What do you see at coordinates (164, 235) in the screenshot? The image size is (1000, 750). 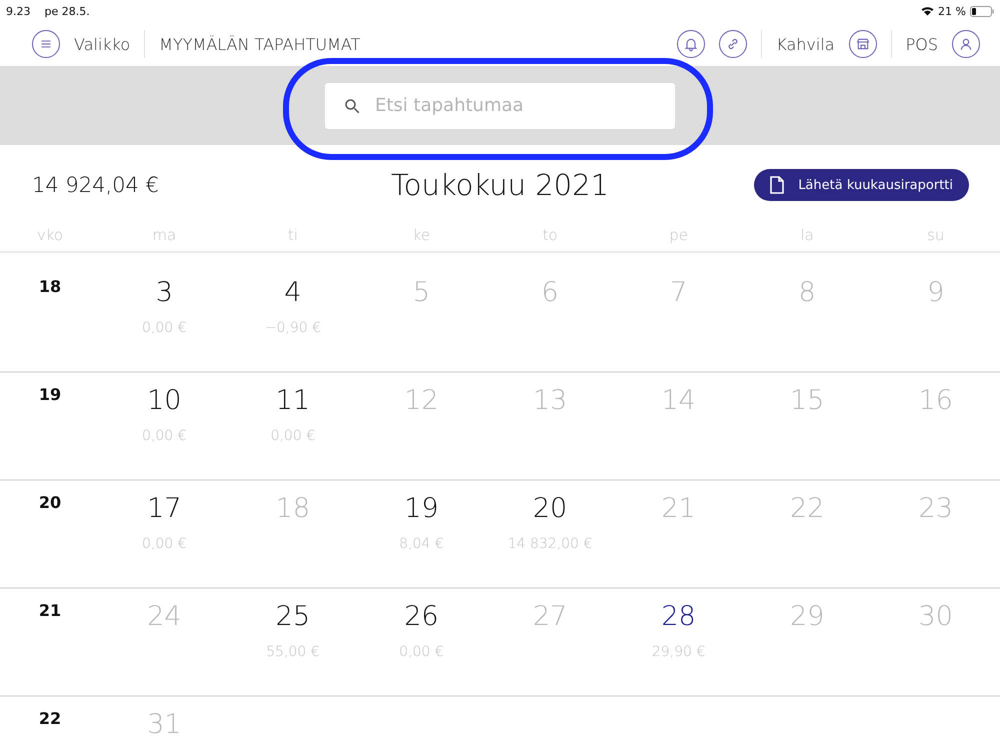 I see `weekday-label: ma` at bounding box center [164, 235].